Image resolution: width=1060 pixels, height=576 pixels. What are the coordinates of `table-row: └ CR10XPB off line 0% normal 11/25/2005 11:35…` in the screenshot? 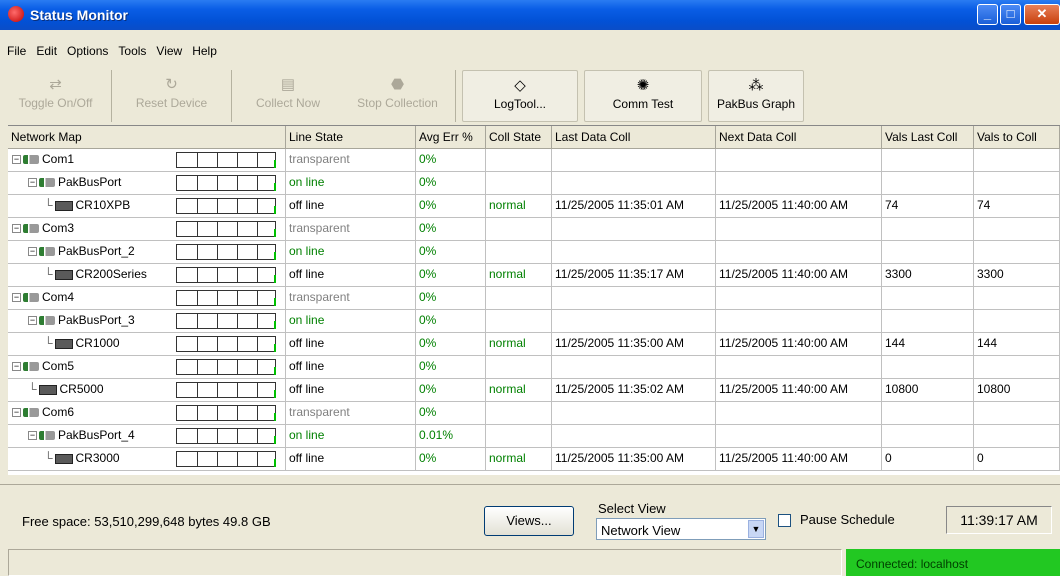 It's located at (534, 206).